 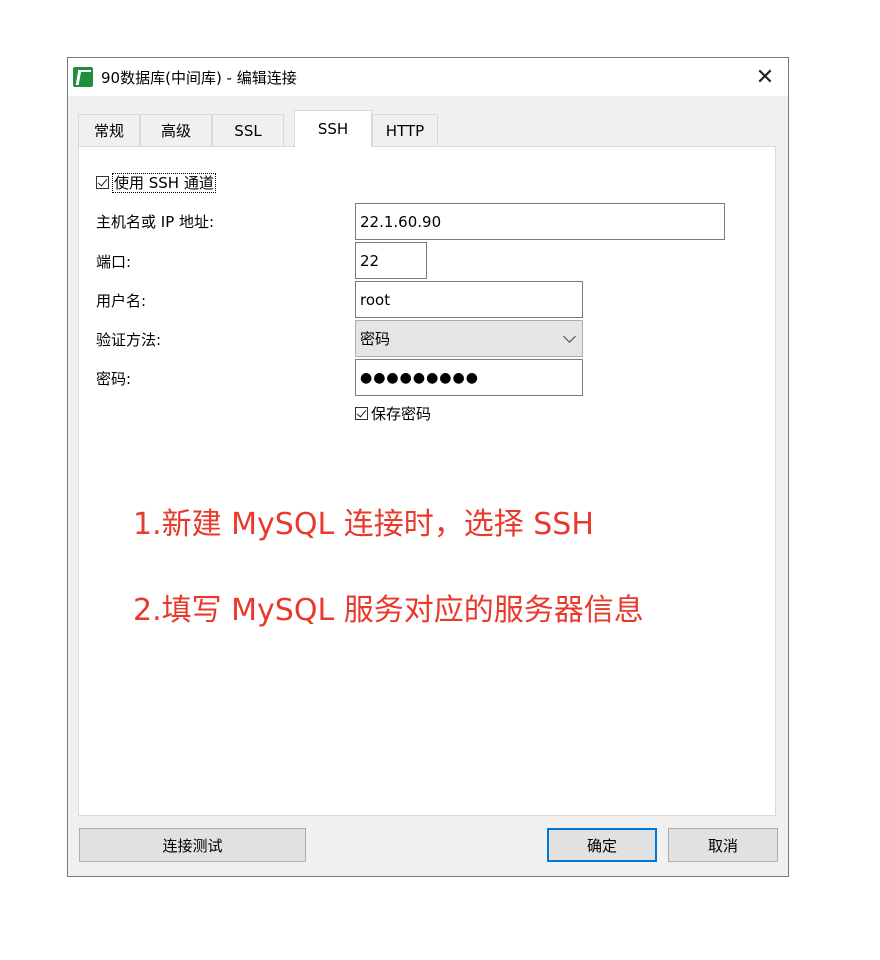 I want to click on host-label: 主机名或 IP 地址:, so click(x=155, y=222).